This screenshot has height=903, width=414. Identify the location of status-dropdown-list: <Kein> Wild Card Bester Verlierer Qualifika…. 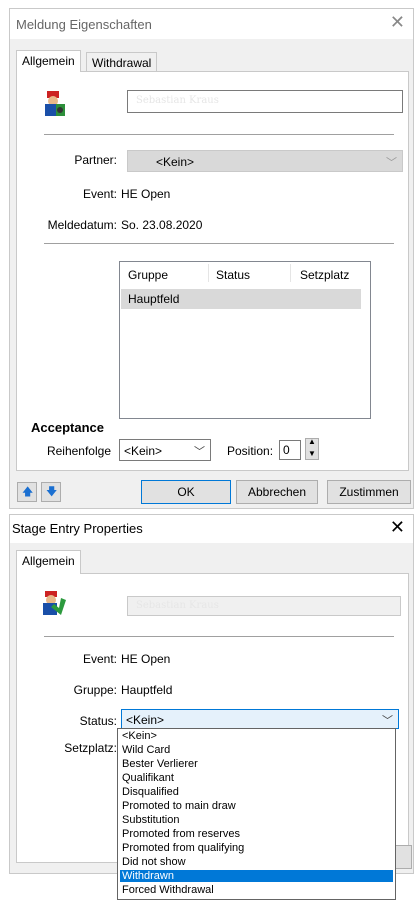
(256, 814).